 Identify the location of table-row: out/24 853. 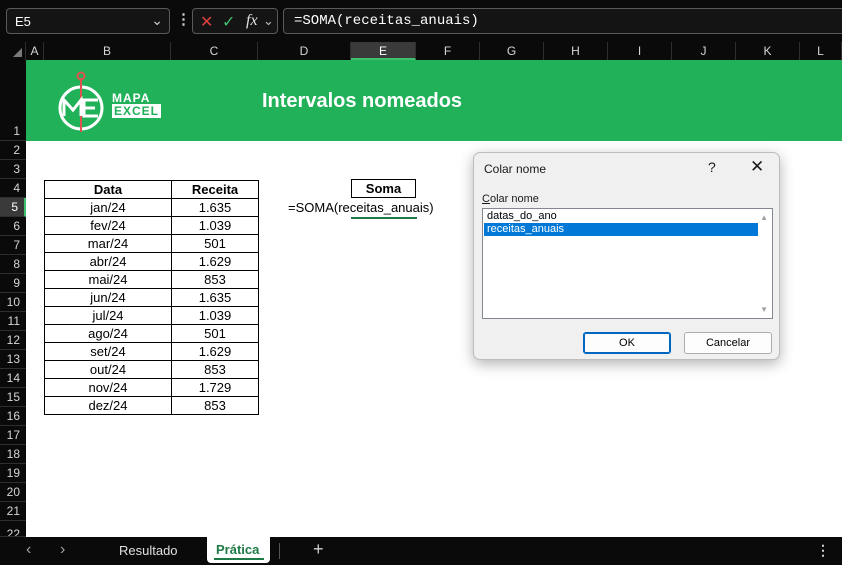
(151, 369).